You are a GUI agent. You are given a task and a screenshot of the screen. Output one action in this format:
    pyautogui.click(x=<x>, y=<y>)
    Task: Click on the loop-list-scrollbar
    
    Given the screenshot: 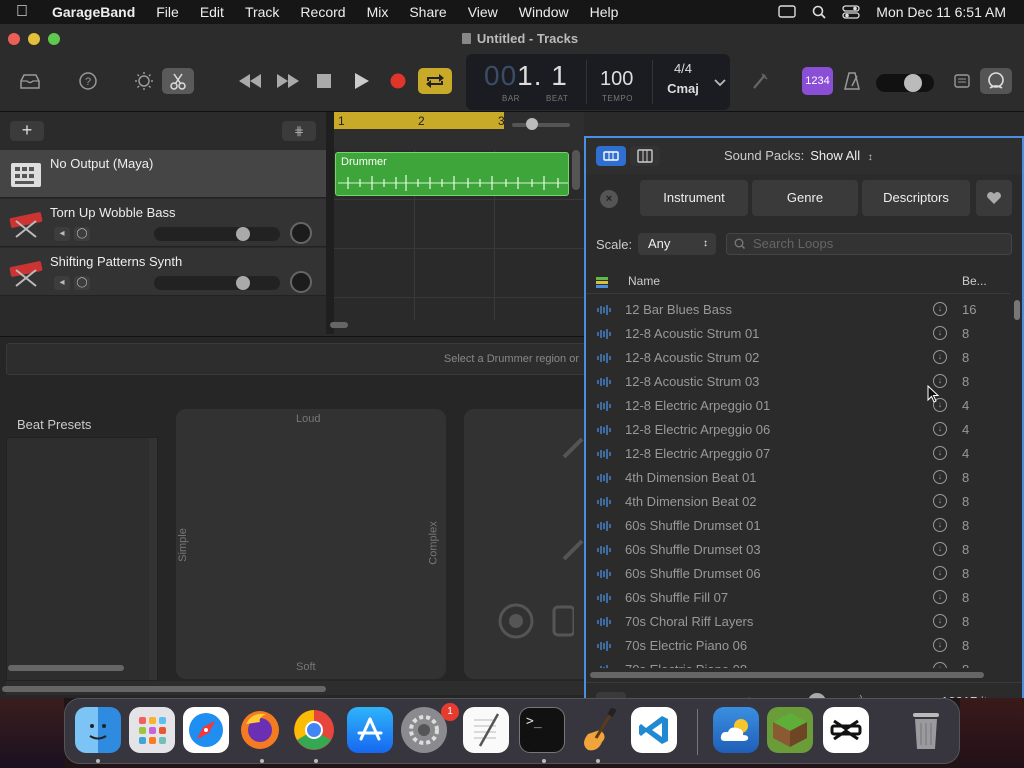 What is the action you would take?
    pyautogui.click(x=1017, y=483)
    